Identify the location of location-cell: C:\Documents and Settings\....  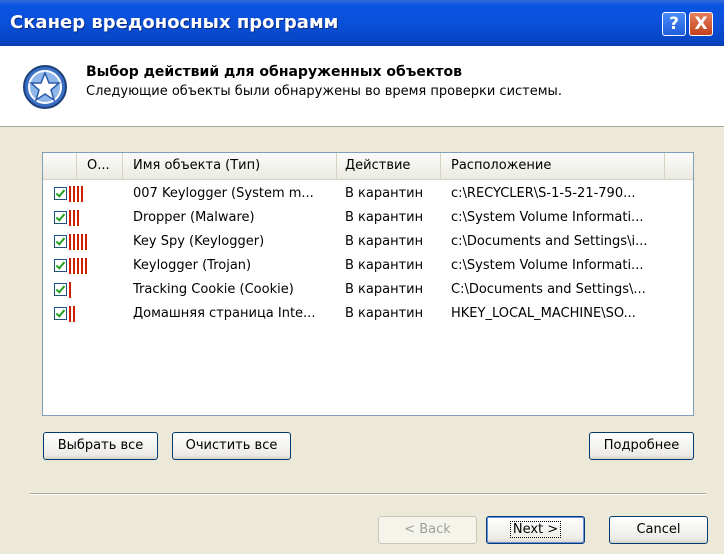
(548, 289).